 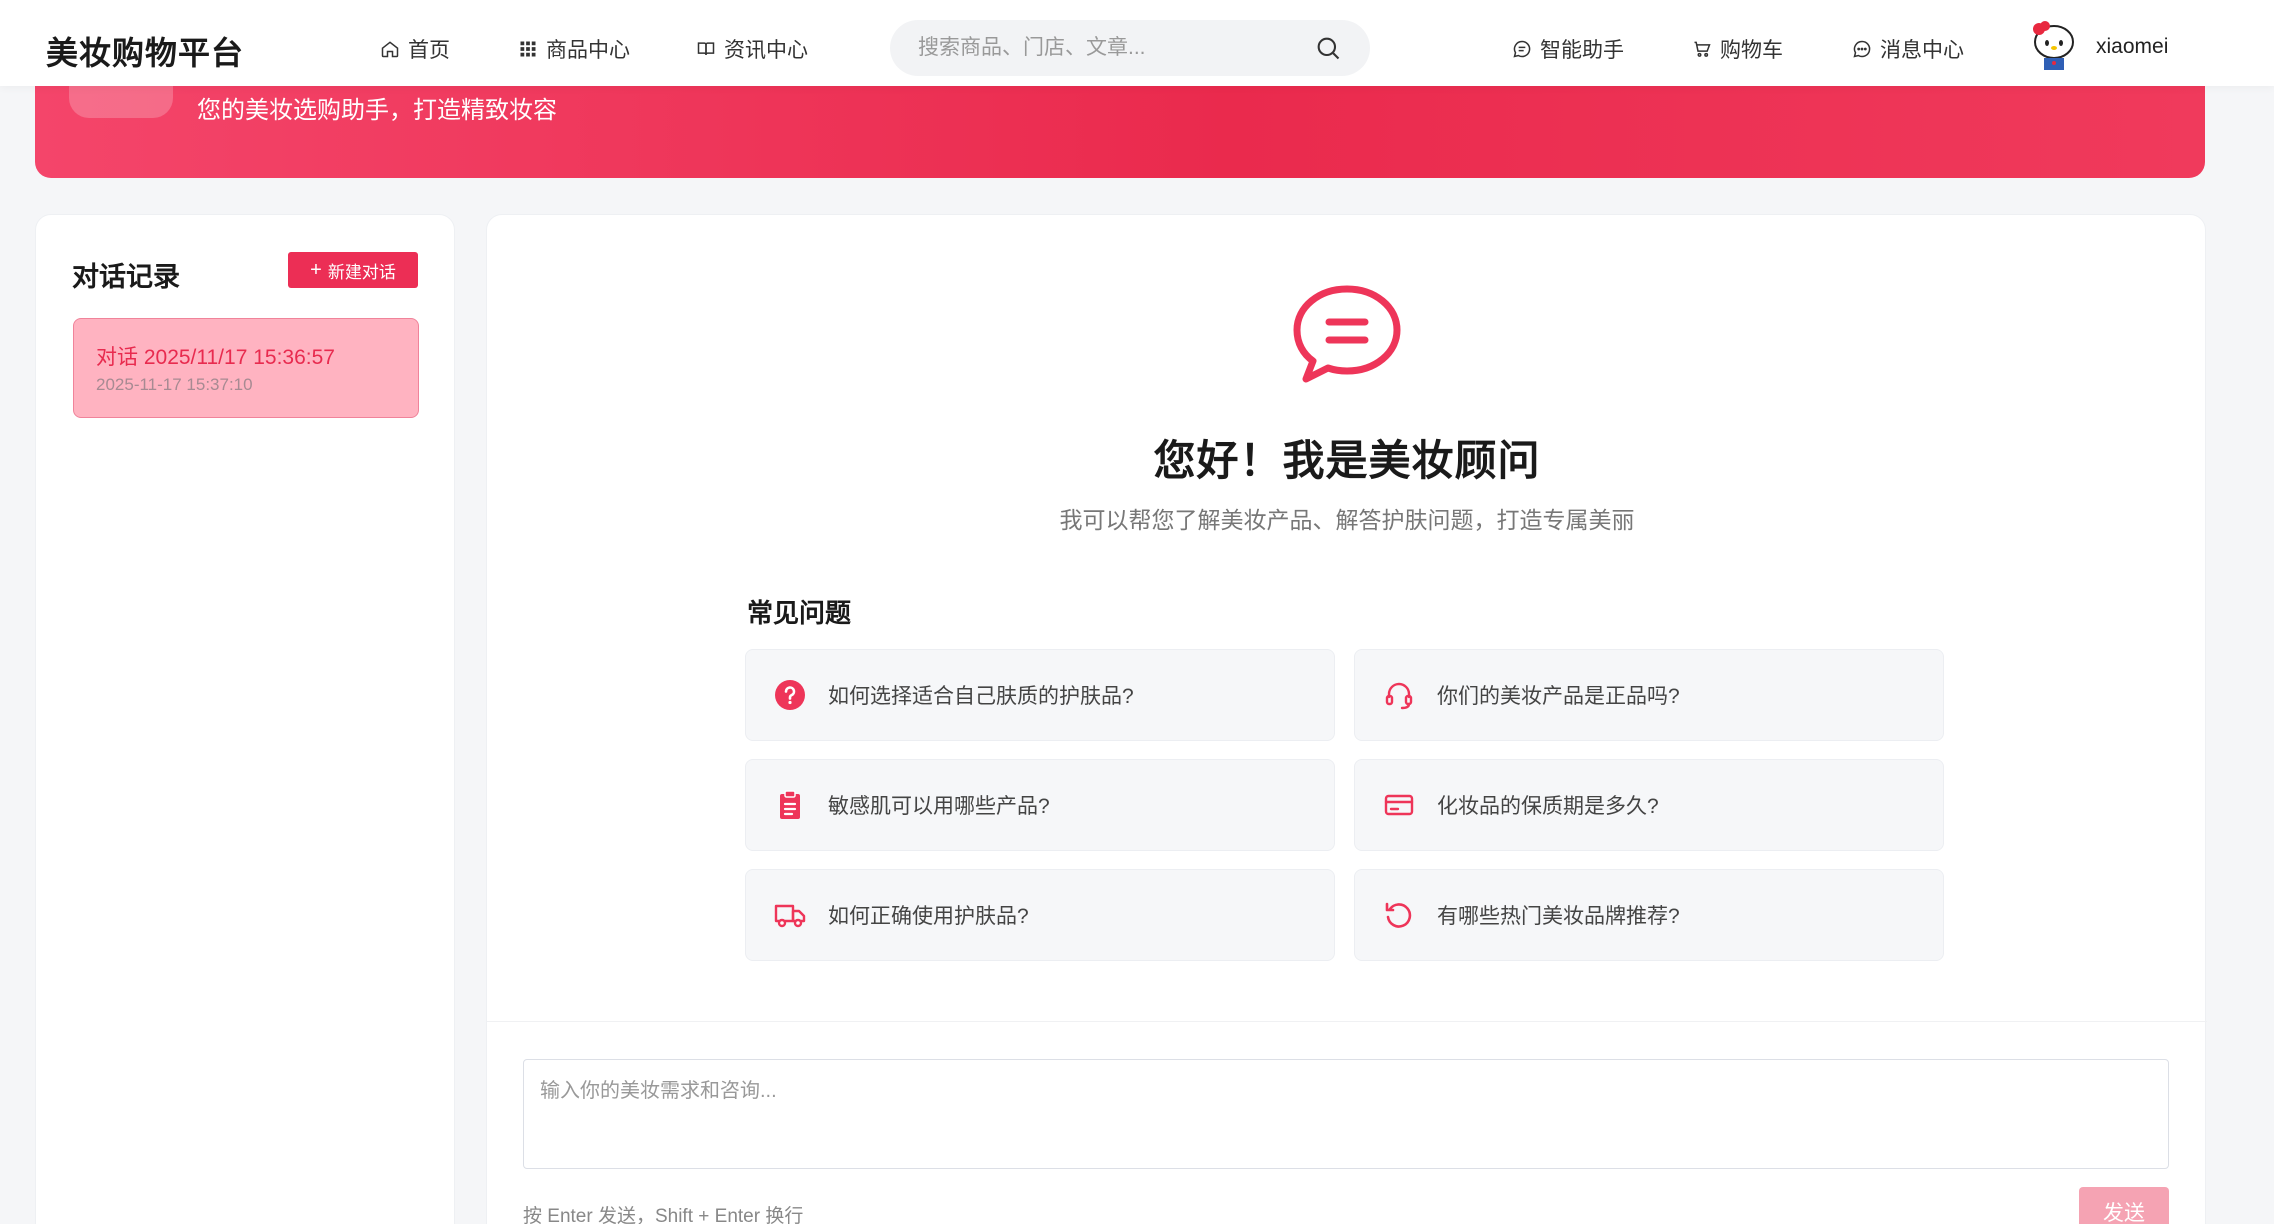 I want to click on nav-news: 资讯中心, so click(x=752, y=49).